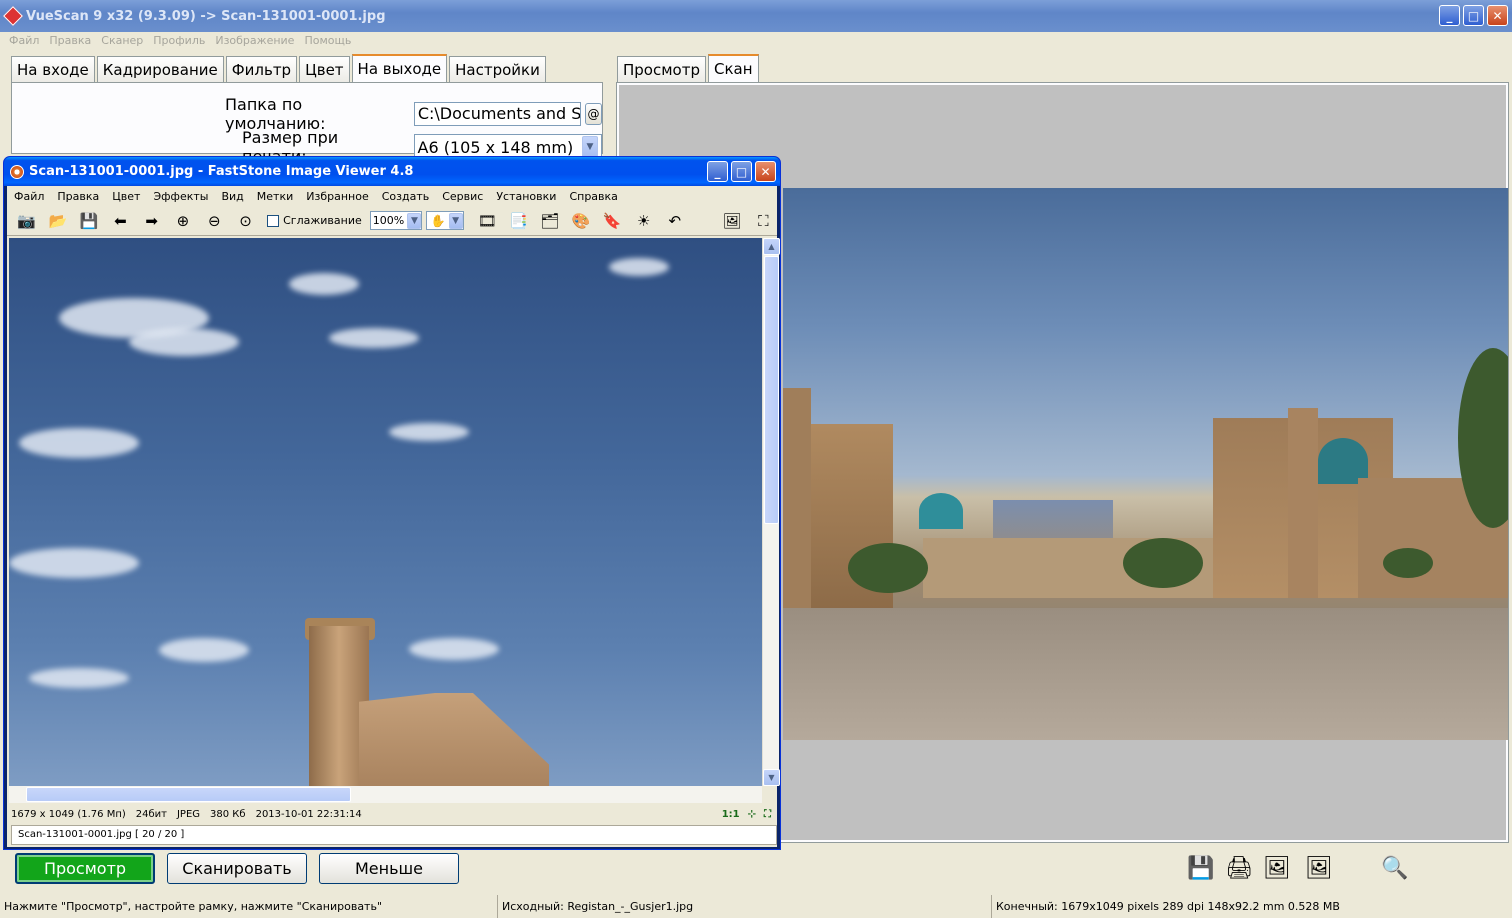 This screenshot has height=918, width=1512. Describe the element at coordinates (314, 220) in the screenshot. I see `smoothing-checkbox: Сглаживание` at that location.